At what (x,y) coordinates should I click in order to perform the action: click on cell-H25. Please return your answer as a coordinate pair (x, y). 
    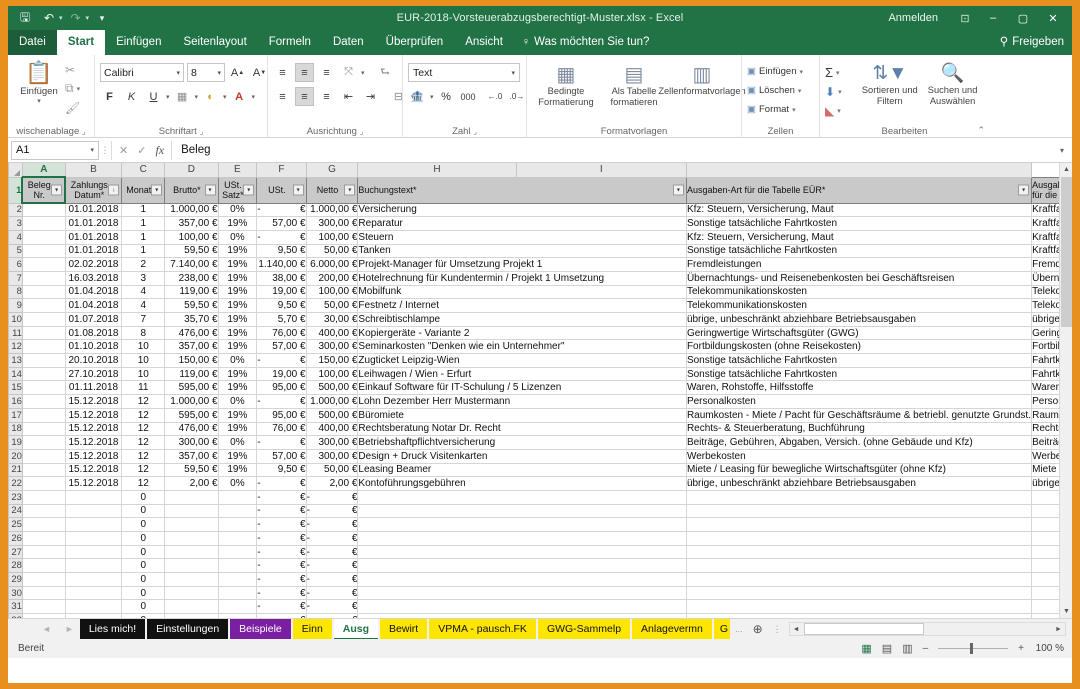
    Looking at the image, I should click on (522, 524).